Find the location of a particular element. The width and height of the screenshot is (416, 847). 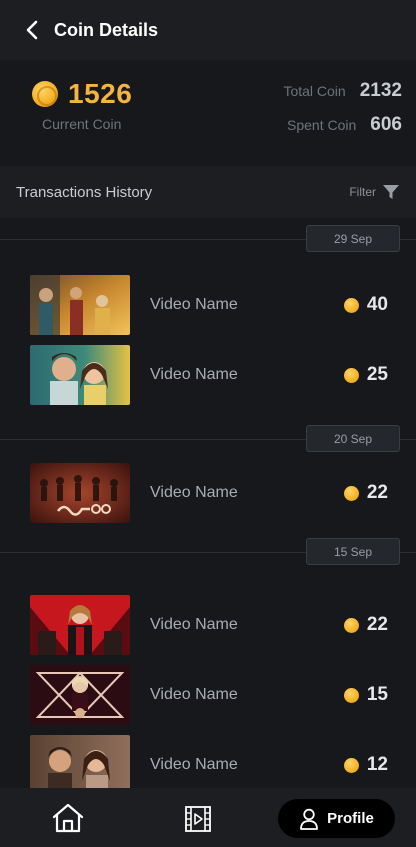

coin-amount-group: 15 is located at coordinates (365, 695).